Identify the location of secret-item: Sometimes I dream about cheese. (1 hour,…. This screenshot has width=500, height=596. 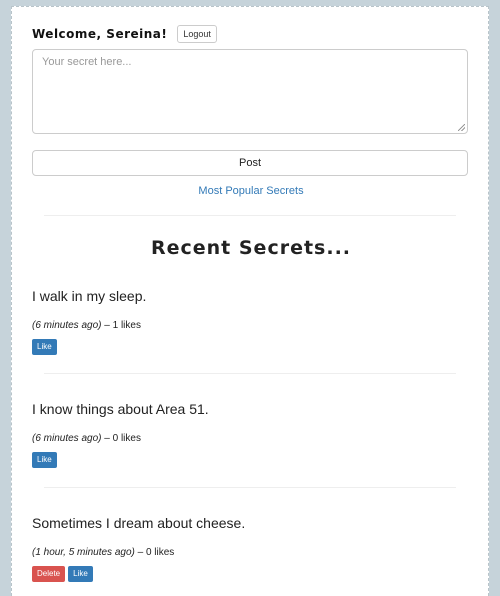
(247, 548).